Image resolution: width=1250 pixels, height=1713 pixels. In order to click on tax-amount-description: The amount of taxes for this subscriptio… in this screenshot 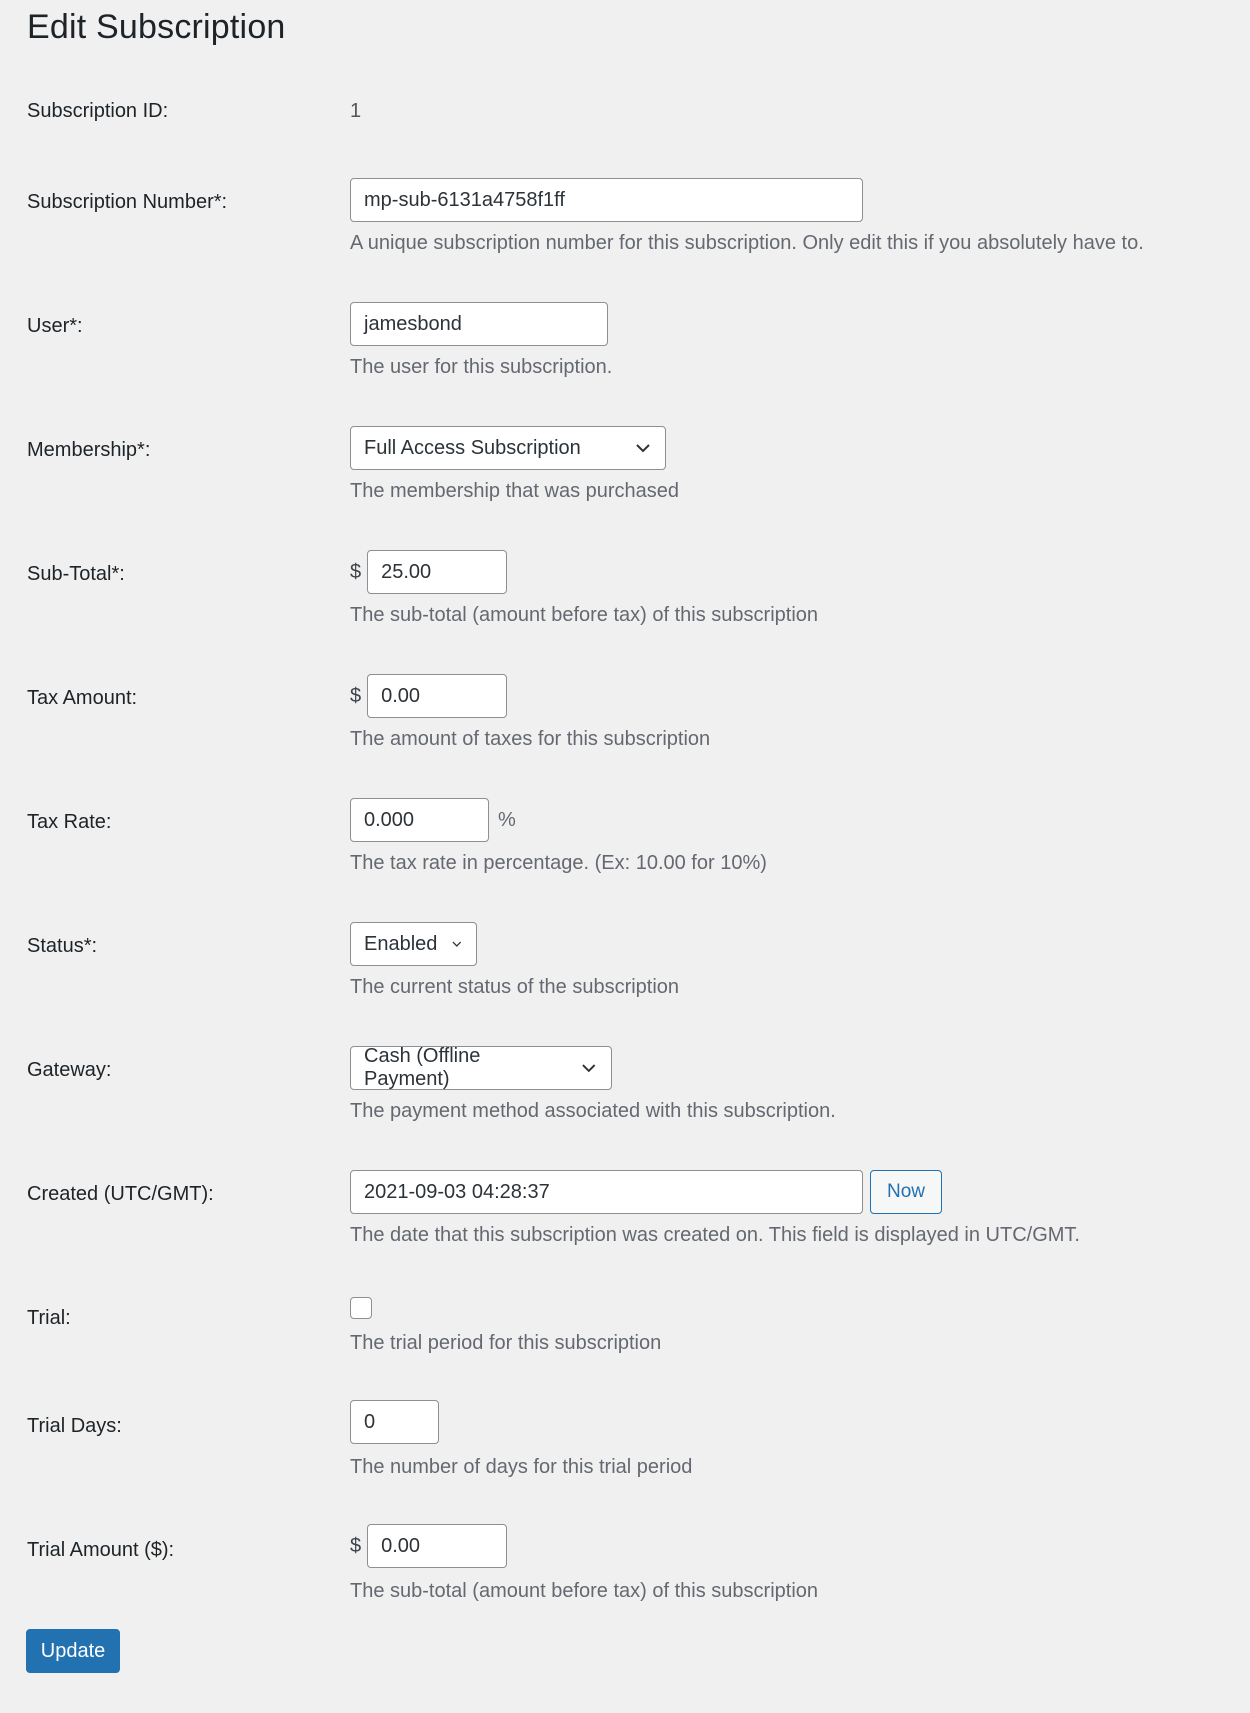, I will do `click(530, 739)`.